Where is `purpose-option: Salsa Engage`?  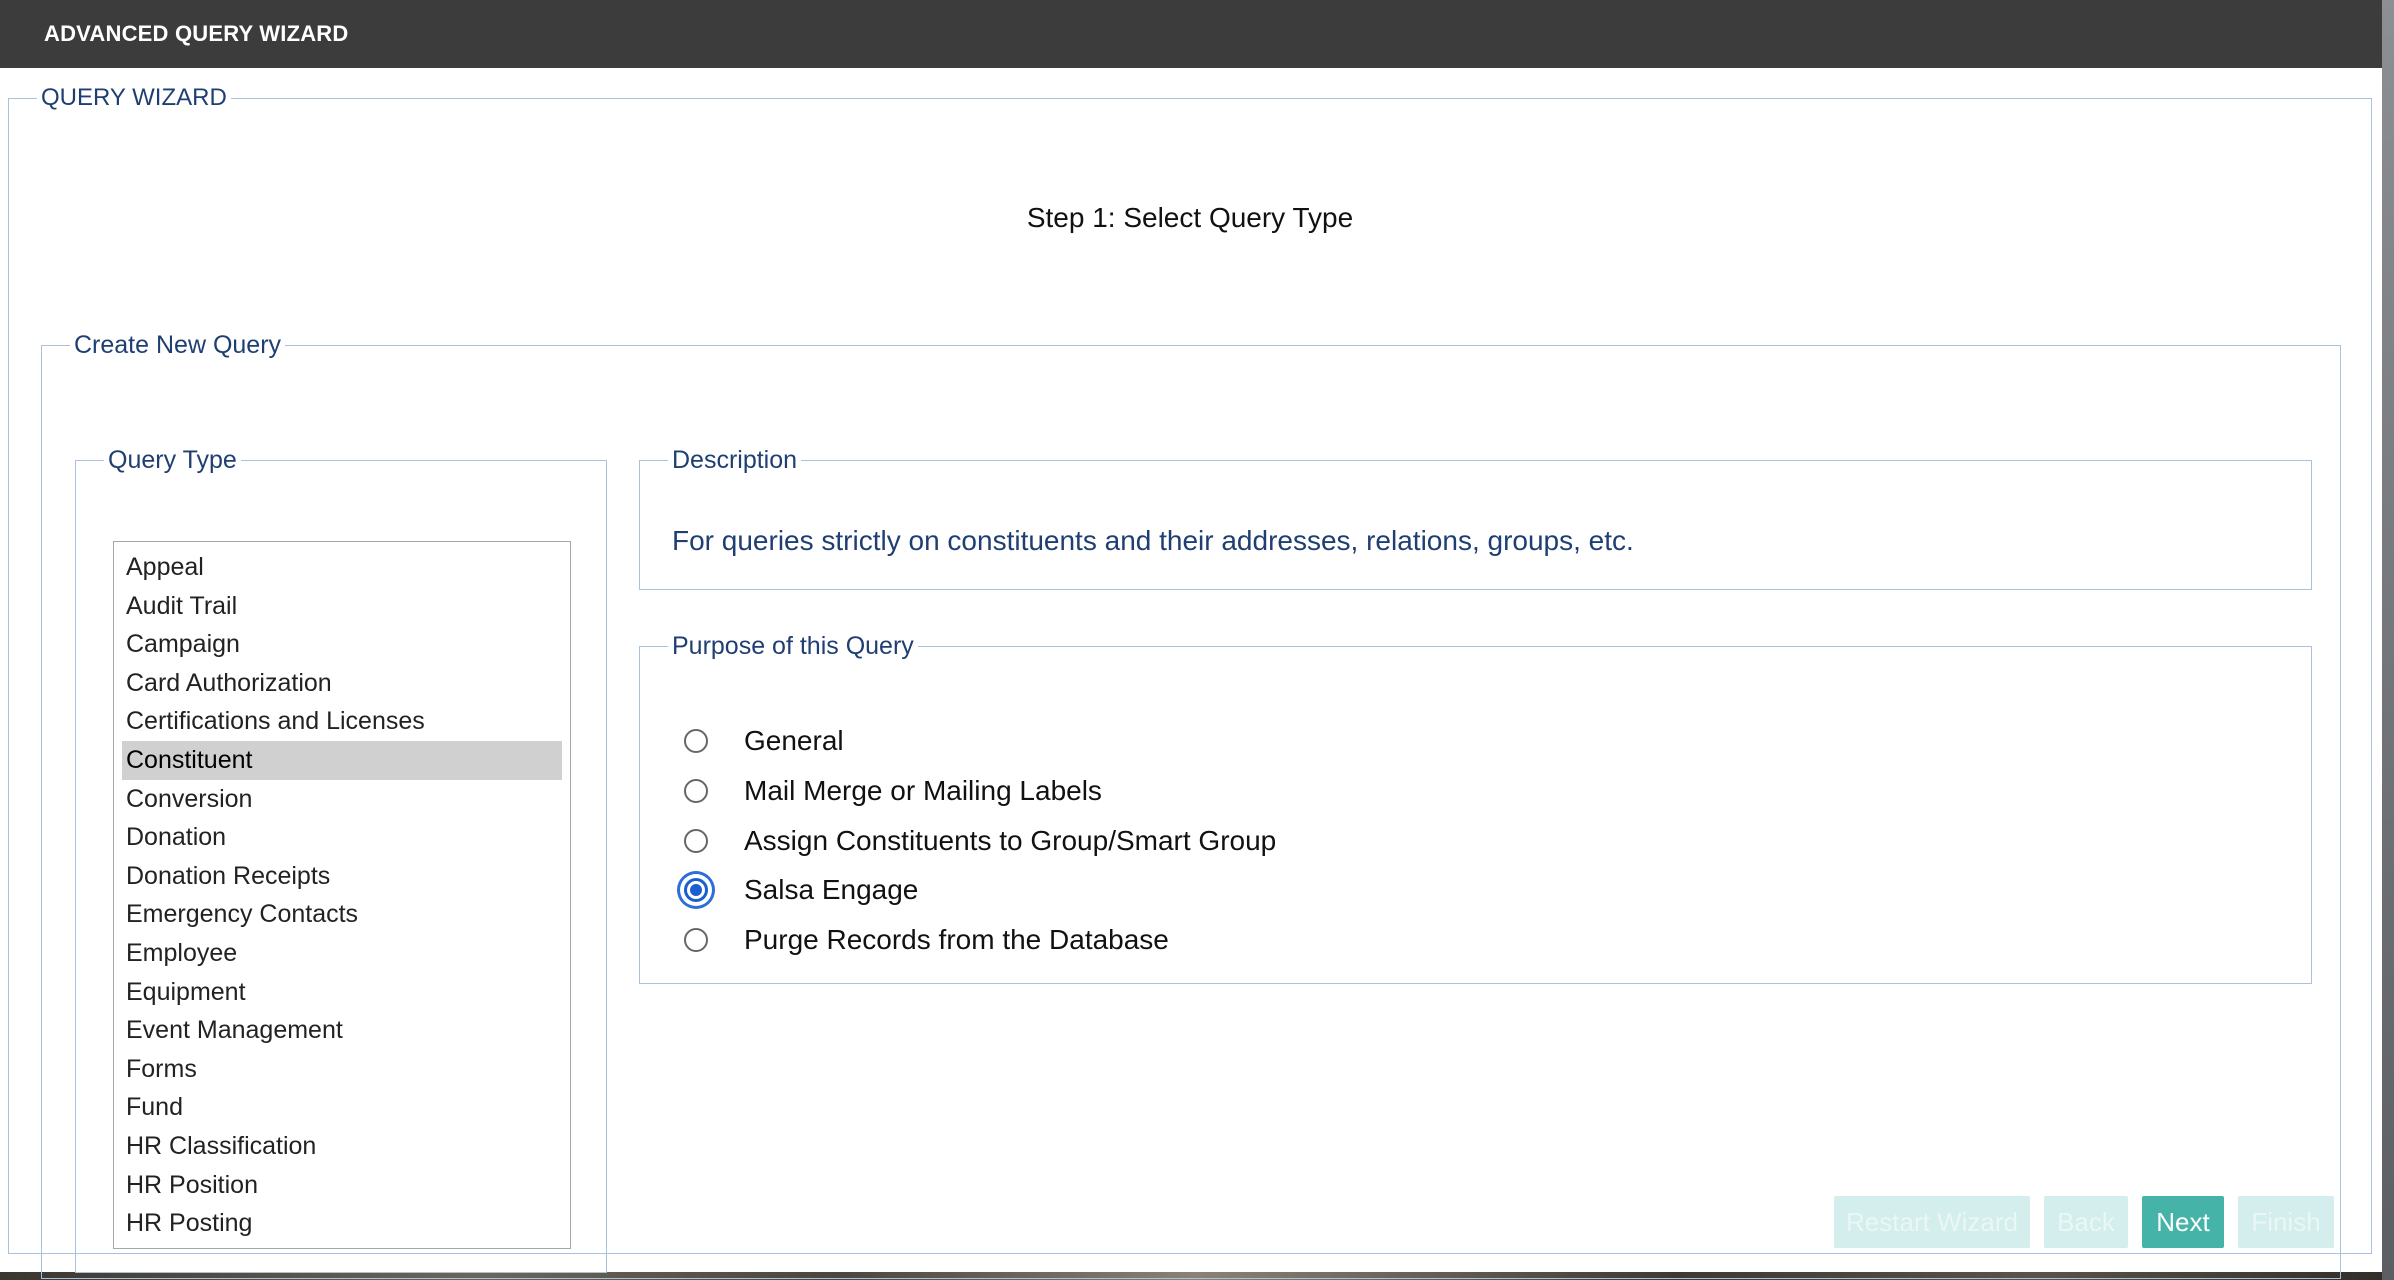 purpose-option: Salsa Engage is located at coordinates (801, 890).